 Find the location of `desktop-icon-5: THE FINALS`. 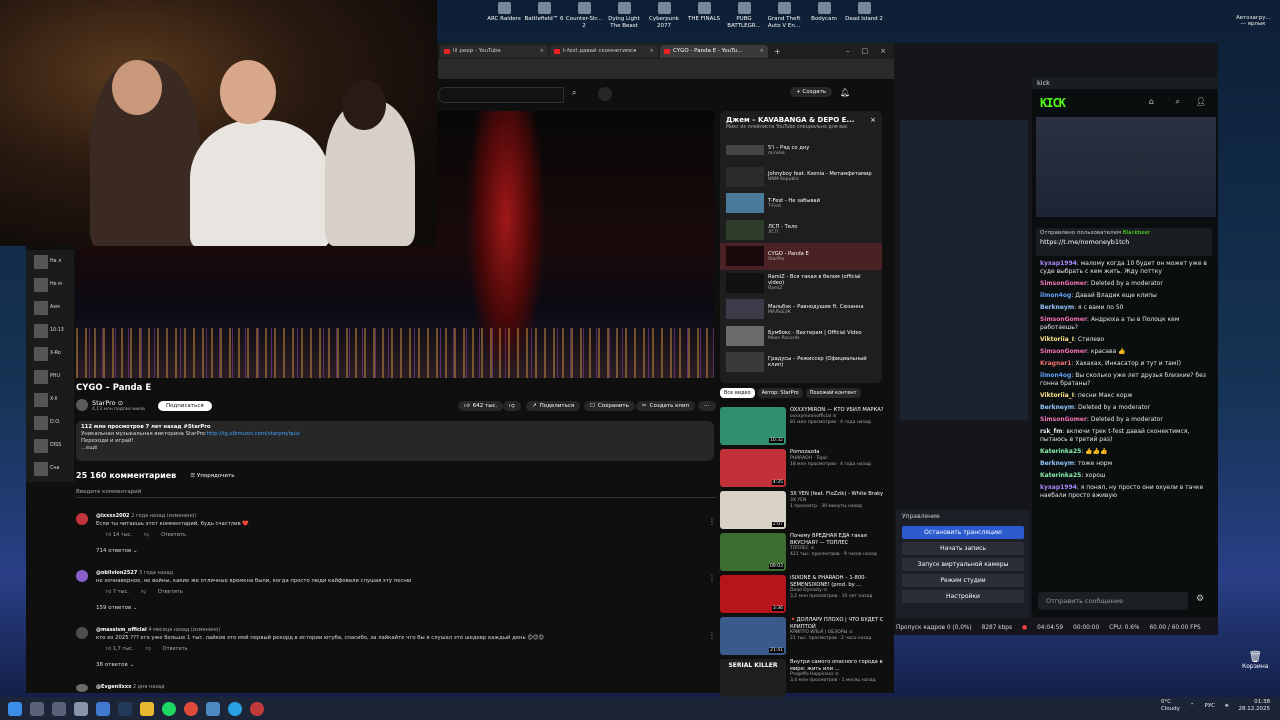

desktop-icon-5: THE FINALS is located at coordinates (704, 21).